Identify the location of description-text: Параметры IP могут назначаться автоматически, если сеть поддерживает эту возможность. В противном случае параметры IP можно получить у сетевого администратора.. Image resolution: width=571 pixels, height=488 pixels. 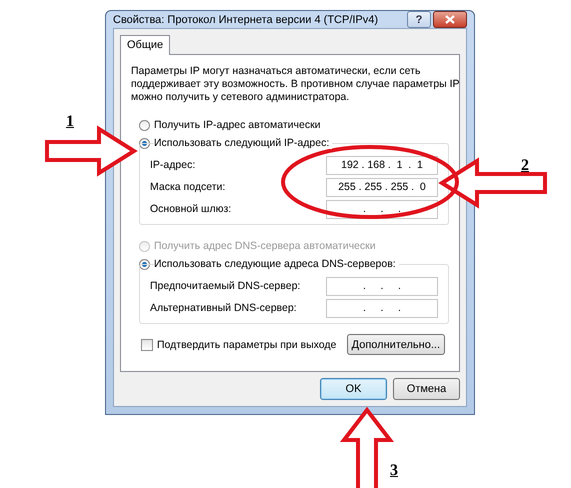
(295, 84).